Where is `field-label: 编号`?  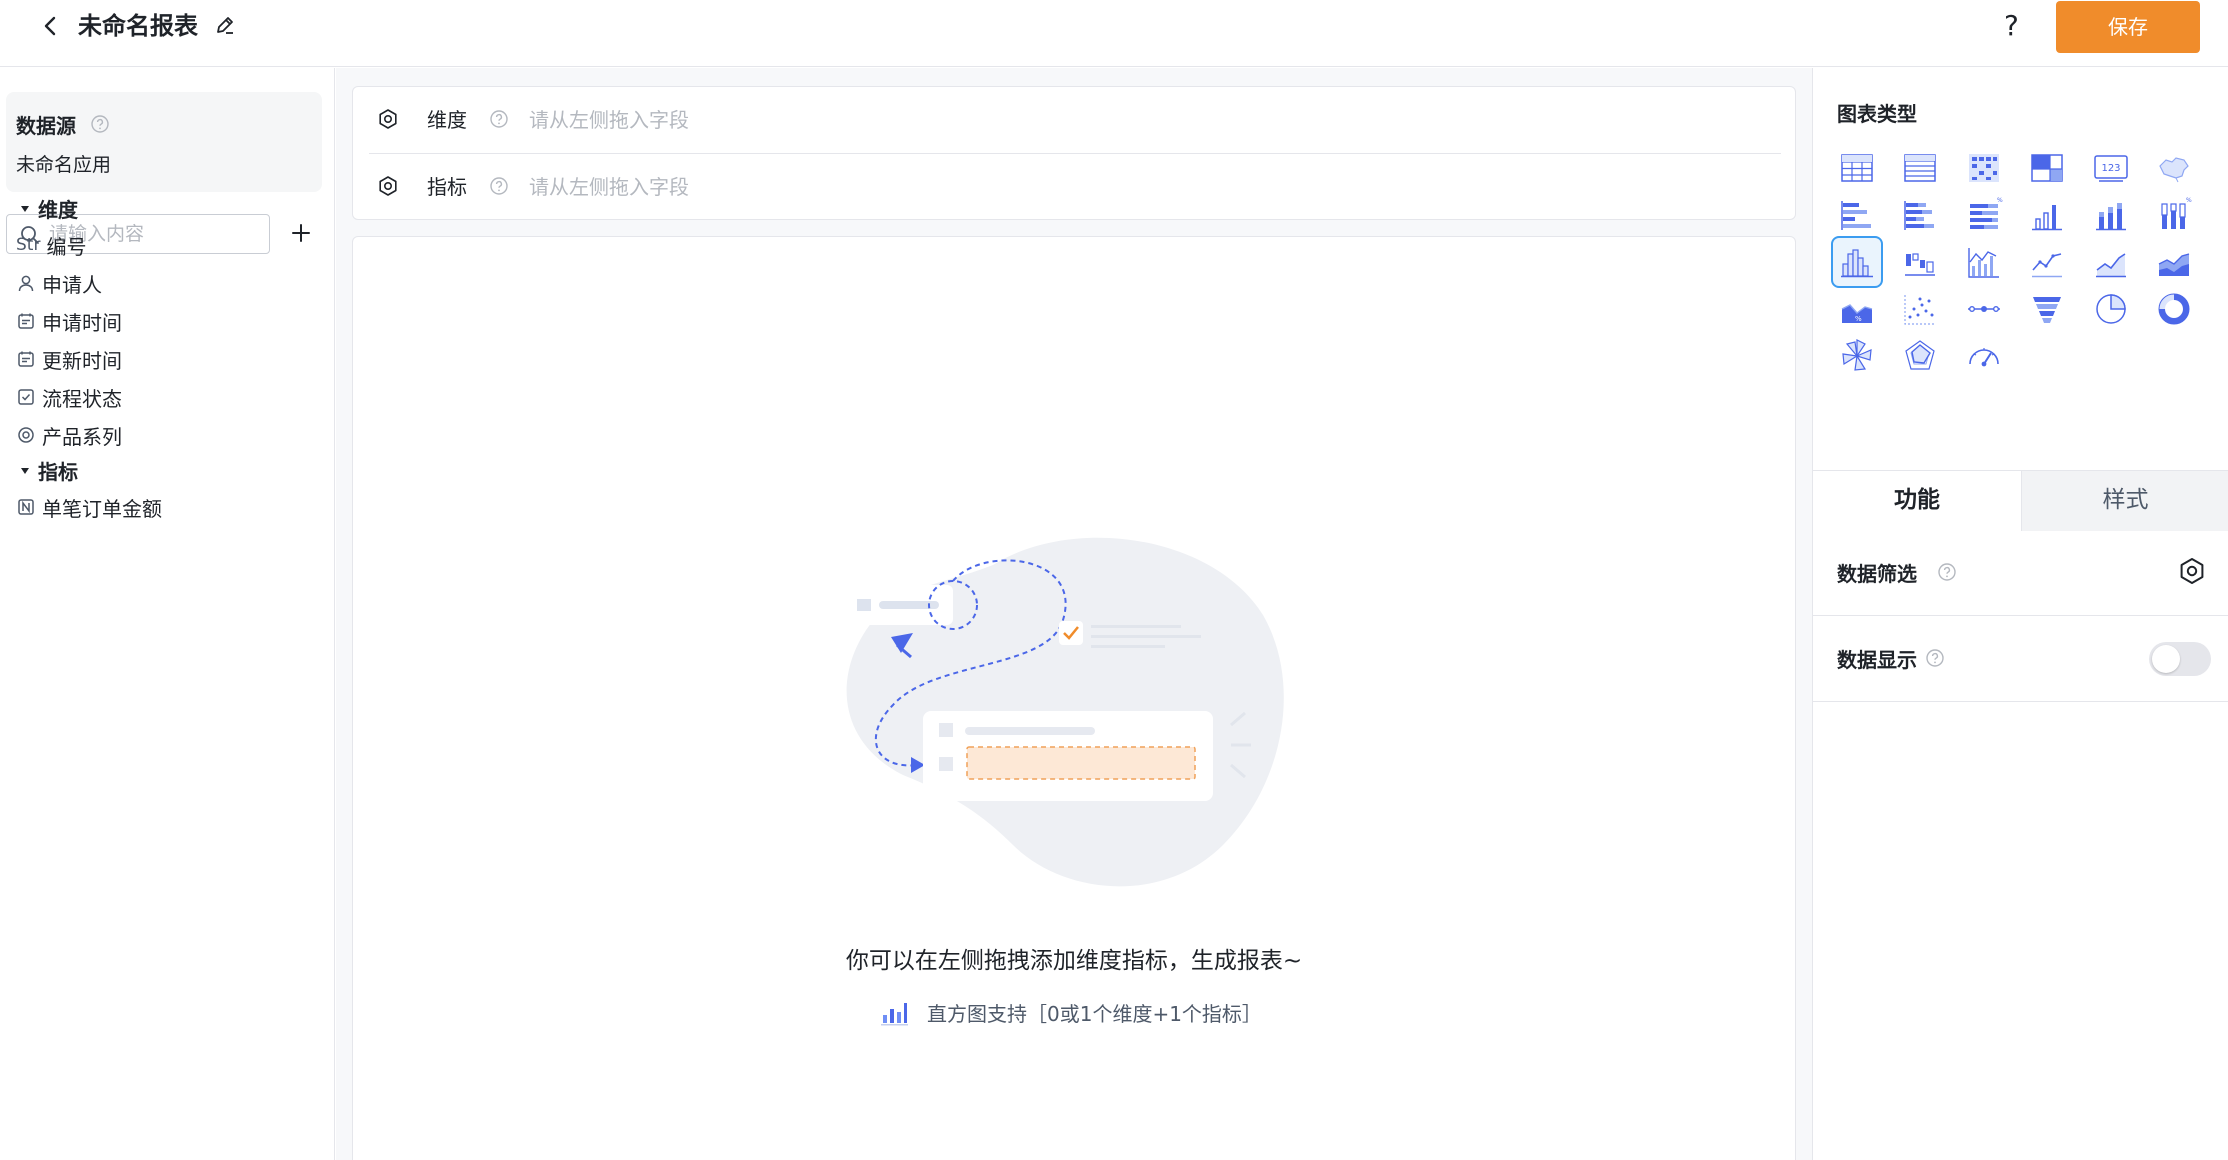
field-label: 编号 is located at coordinates (66, 246).